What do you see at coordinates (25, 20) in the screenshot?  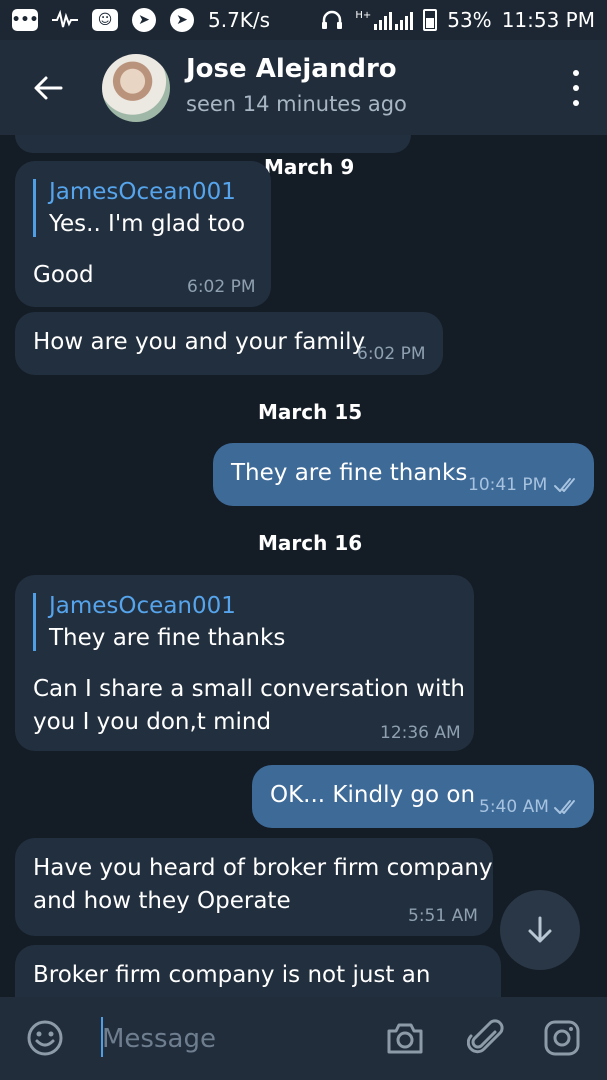 I see `more-notifications-icon: •••` at bounding box center [25, 20].